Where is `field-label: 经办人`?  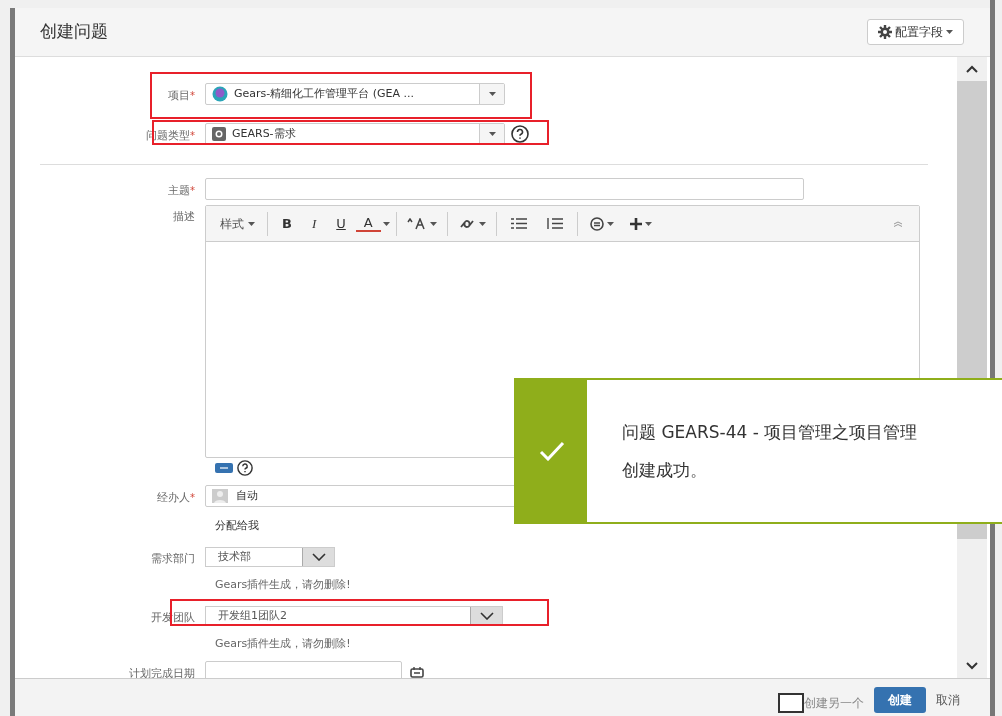 field-label: 经办人 is located at coordinates (173, 497).